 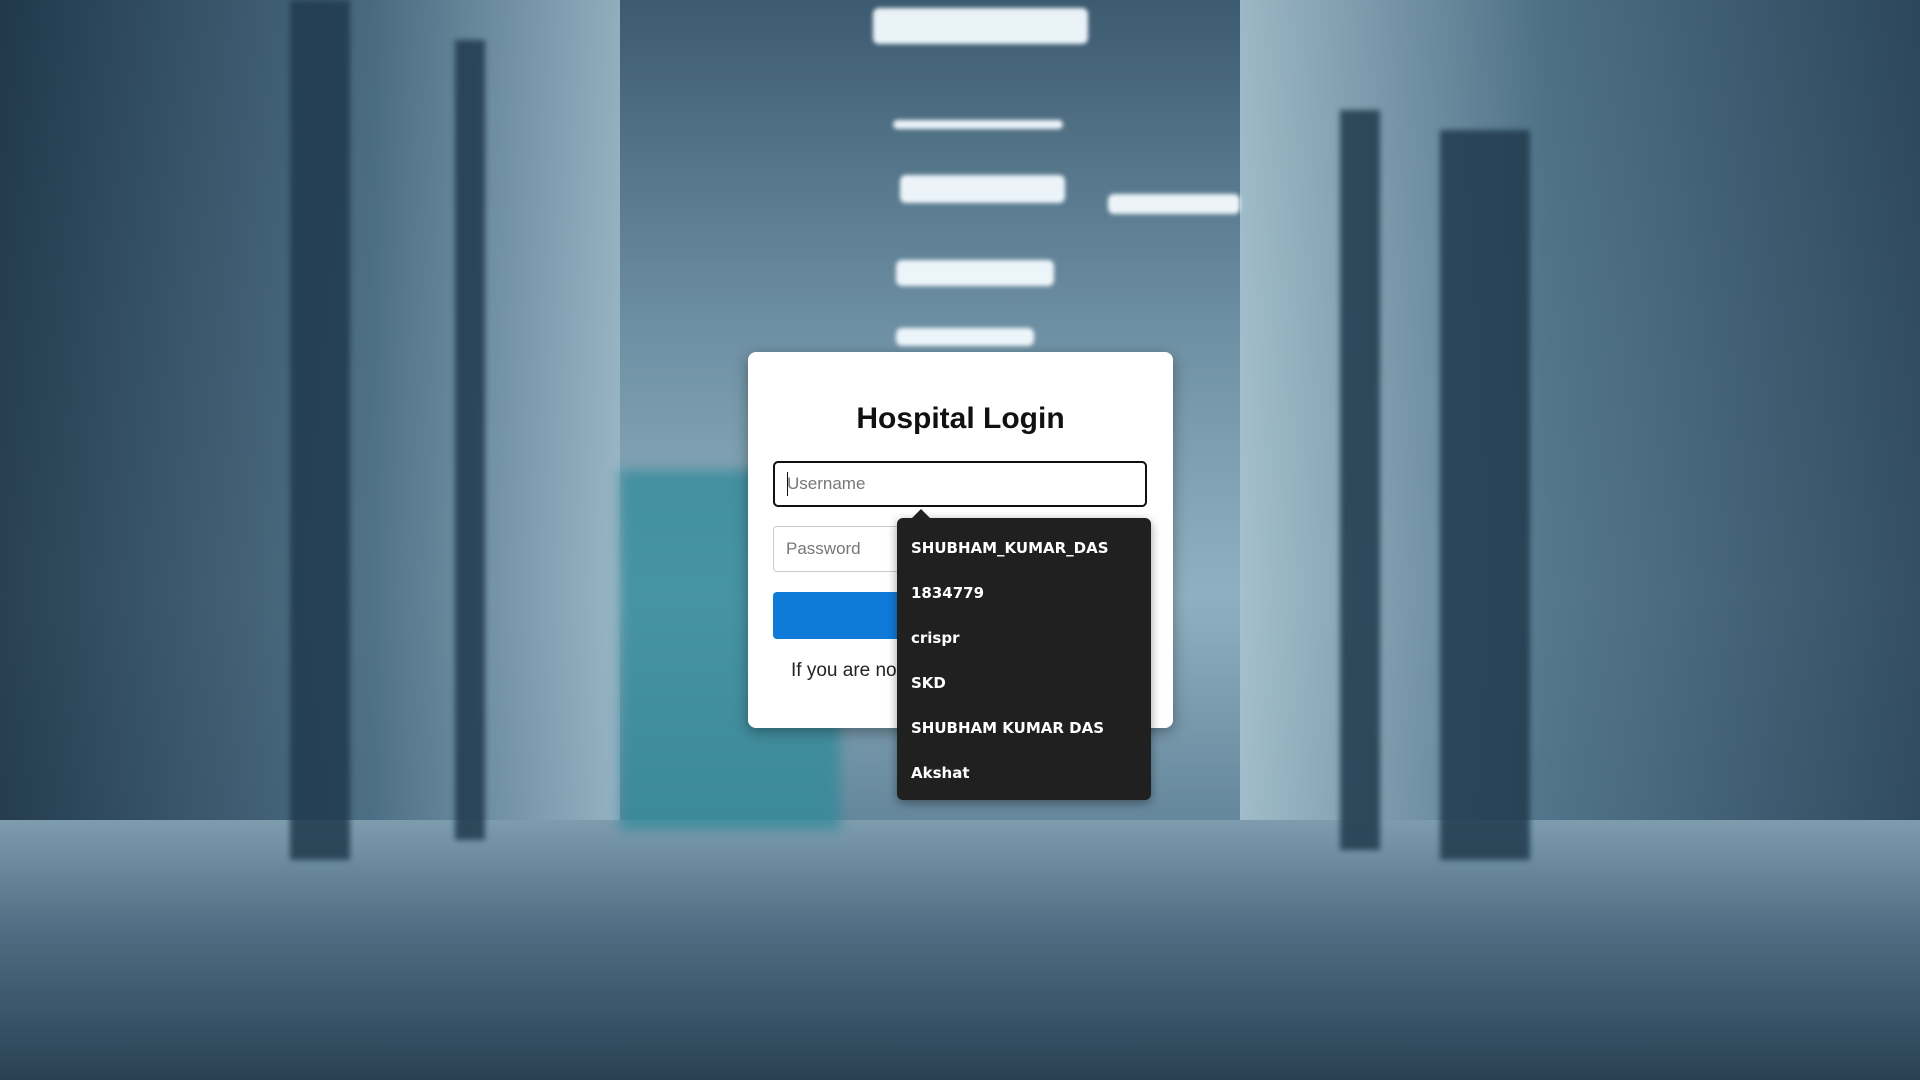 What do you see at coordinates (1024, 638) in the screenshot?
I see `autocomplete-option: crispr` at bounding box center [1024, 638].